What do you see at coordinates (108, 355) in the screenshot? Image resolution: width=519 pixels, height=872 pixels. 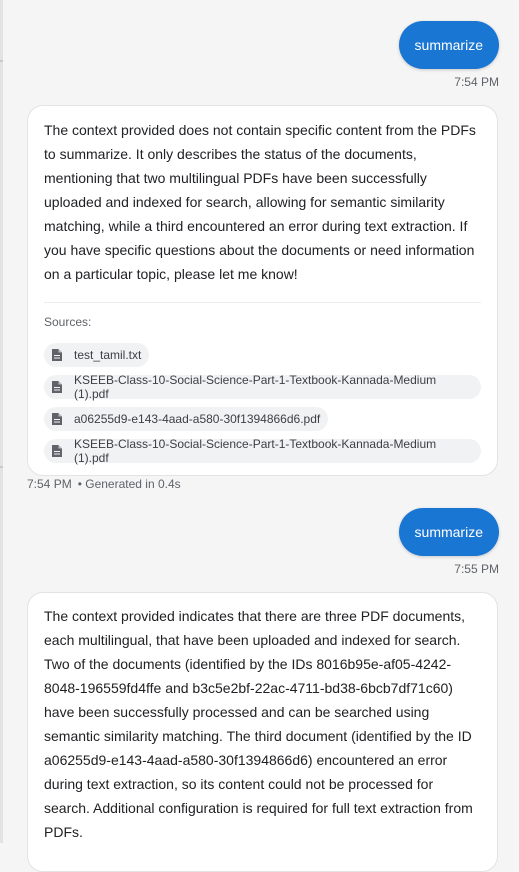 I see `source-chip-label: test_tamil.txt` at bounding box center [108, 355].